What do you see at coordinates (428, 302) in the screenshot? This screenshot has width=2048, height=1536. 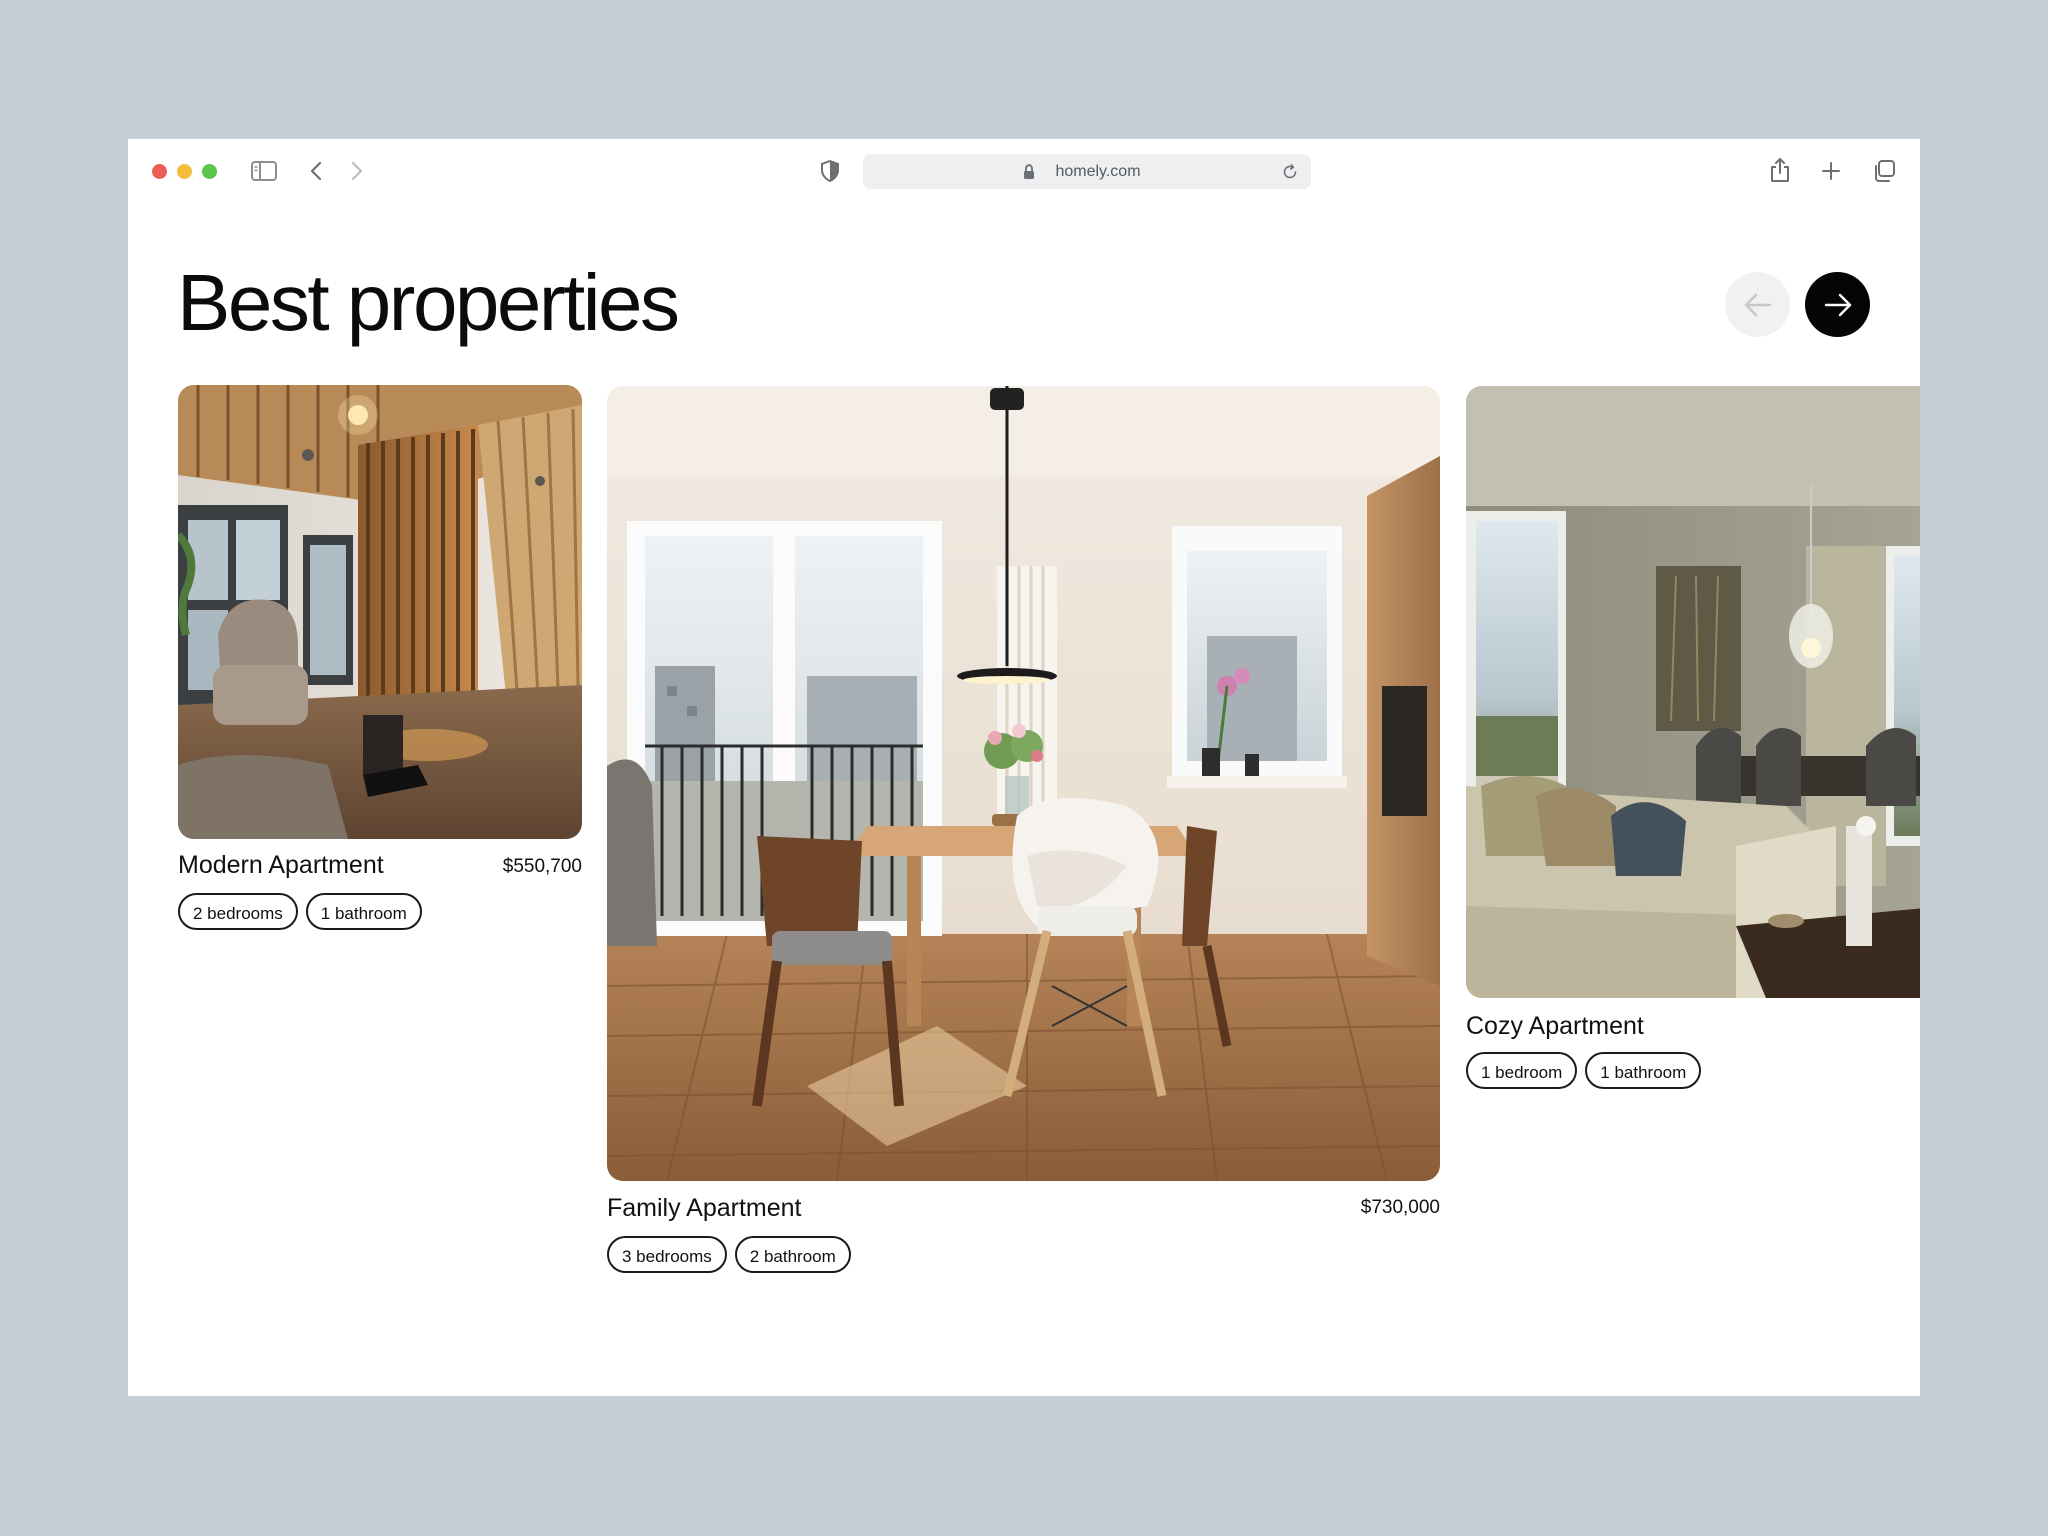 I see `page-title: Best properties` at bounding box center [428, 302].